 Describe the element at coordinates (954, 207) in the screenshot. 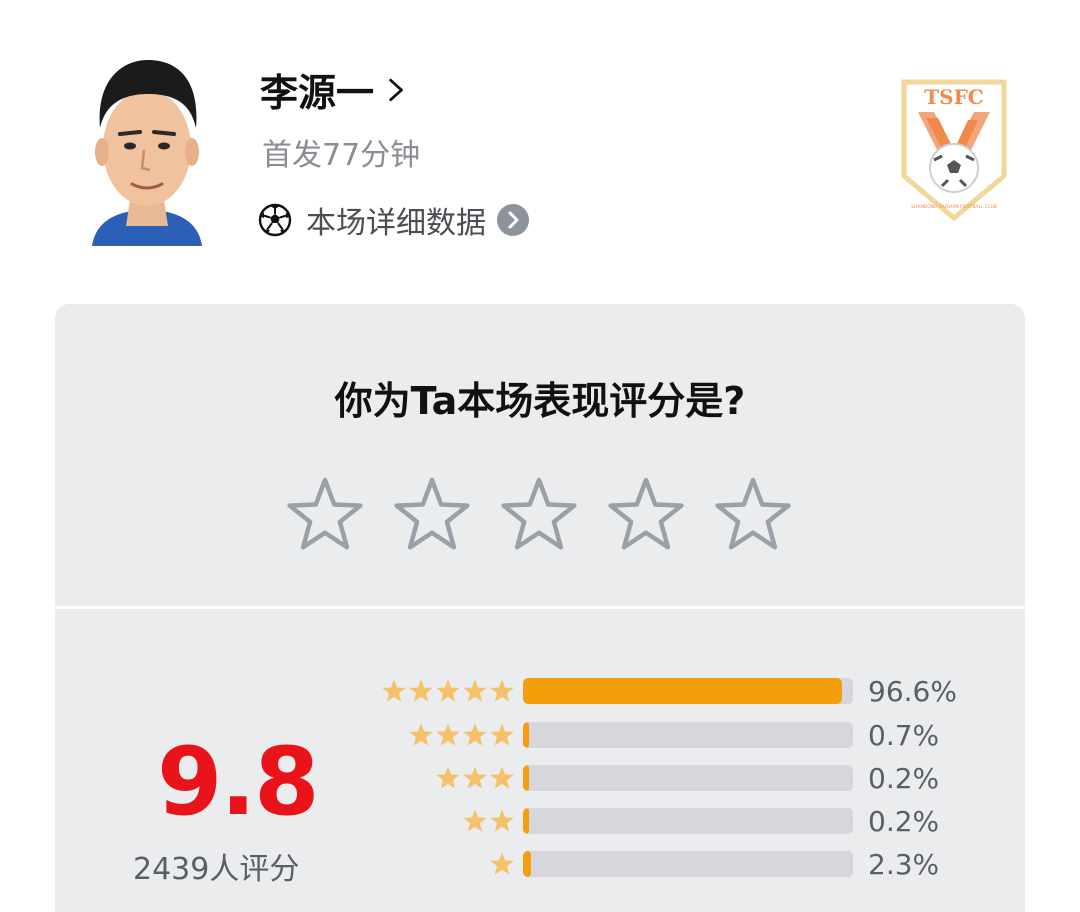

I see `club-logo-subtext: SHANDONG TAISHAN FOOTBALL CLUB` at that location.